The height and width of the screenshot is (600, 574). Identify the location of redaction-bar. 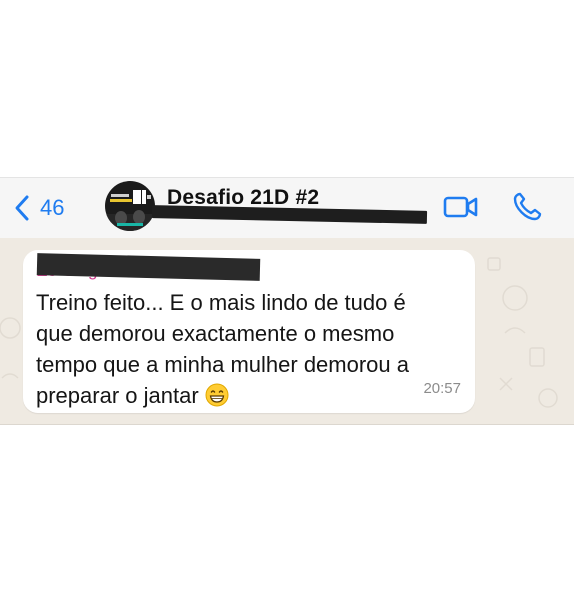
(289, 214).